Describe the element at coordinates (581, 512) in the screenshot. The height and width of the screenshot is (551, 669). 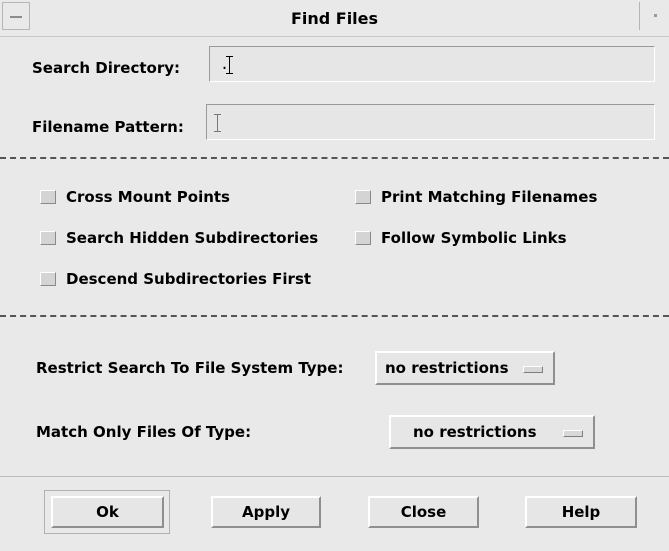
I see `help-button: Help` at that location.